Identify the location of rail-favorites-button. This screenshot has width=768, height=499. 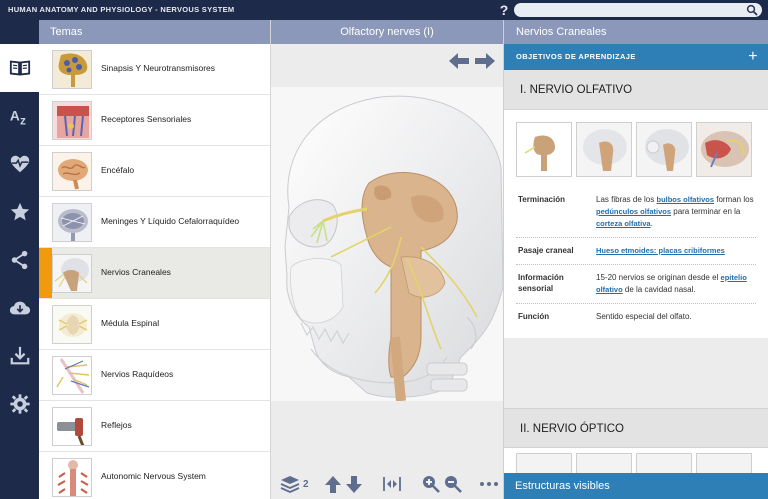
(19, 212).